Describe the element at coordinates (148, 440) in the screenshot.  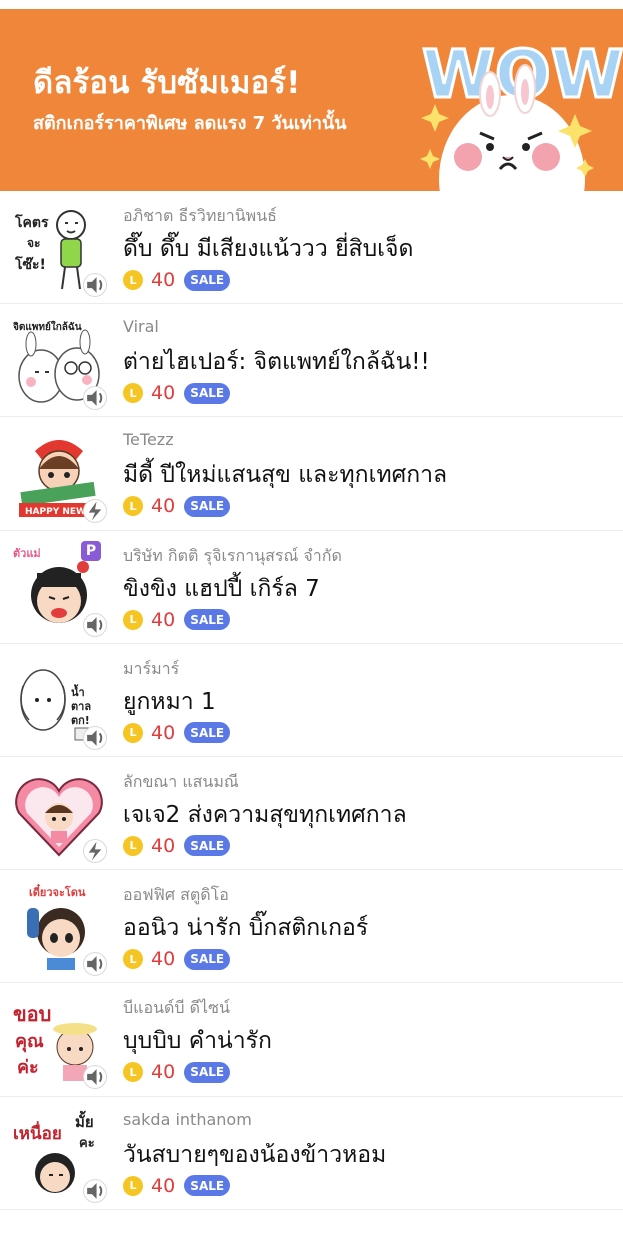
I see `sticker-author: TeTezz` at that location.